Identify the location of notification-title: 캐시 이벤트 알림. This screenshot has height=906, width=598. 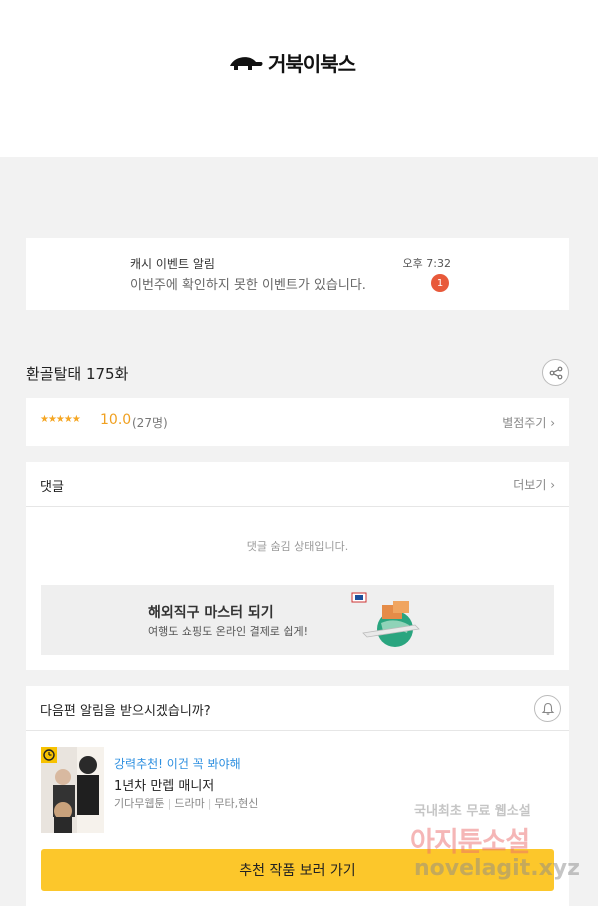
(172, 264).